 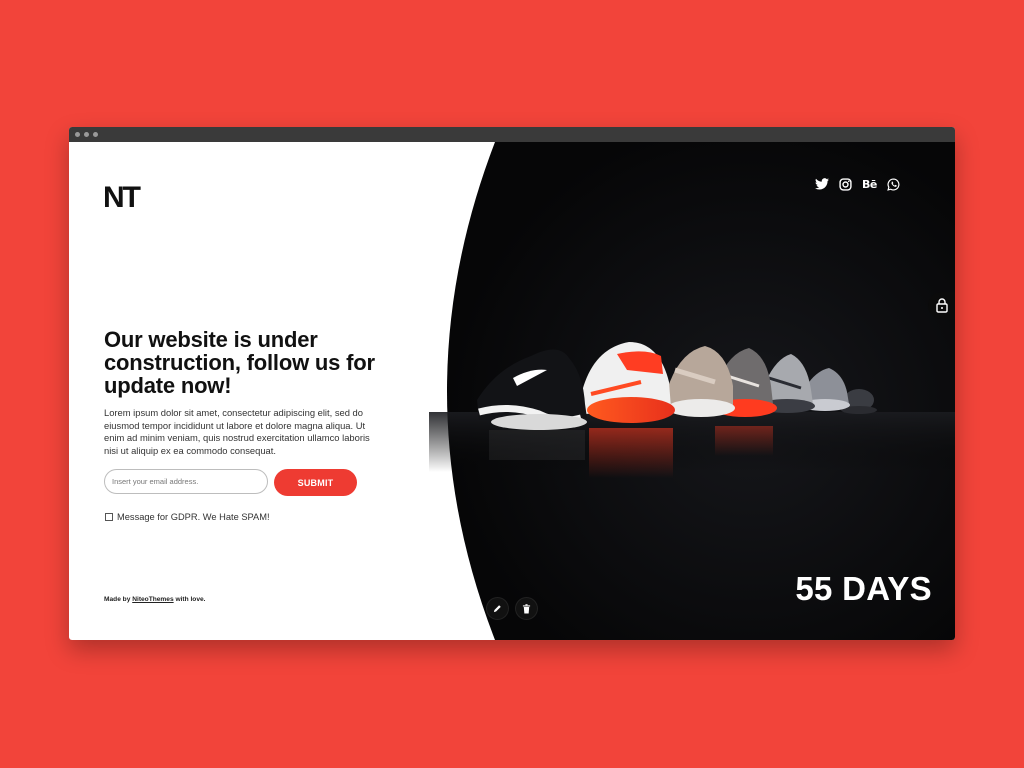 What do you see at coordinates (152, 599) in the screenshot?
I see `footer-link: NiteoThemes` at bounding box center [152, 599].